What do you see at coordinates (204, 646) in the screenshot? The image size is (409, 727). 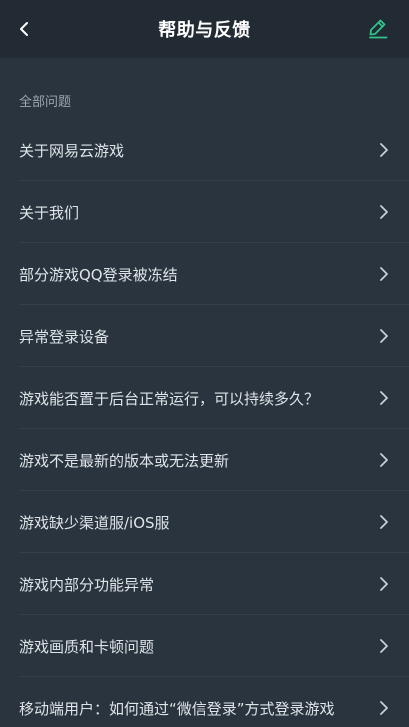 I see `list-item: 游戏画质和卡顿问题` at bounding box center [204, 646].